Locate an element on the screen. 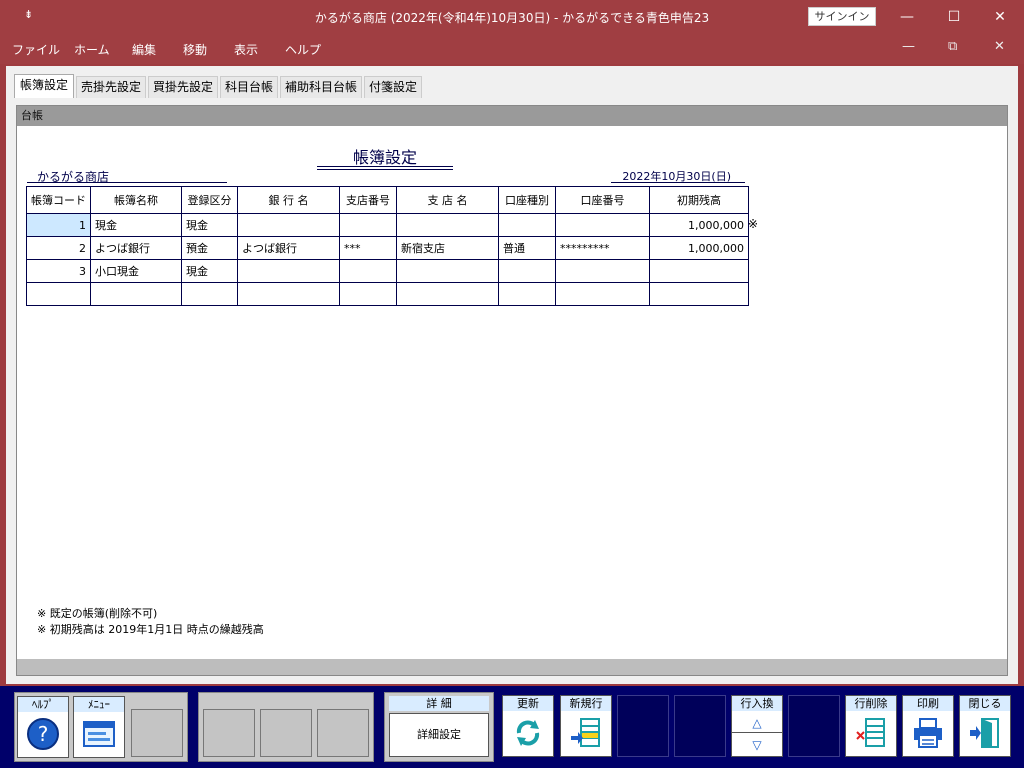 The image size is (1024, 768). tab-ledger-settings: 帳簿設定 is located at coordinates (44, 86).